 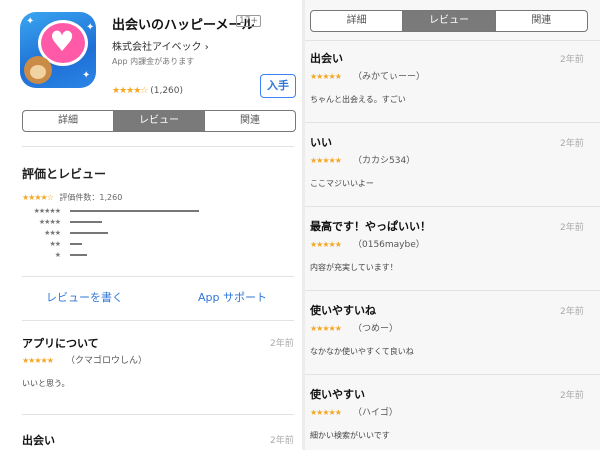 I want to click on review-author: （ハイゴ）, so click(x=375, y=413).